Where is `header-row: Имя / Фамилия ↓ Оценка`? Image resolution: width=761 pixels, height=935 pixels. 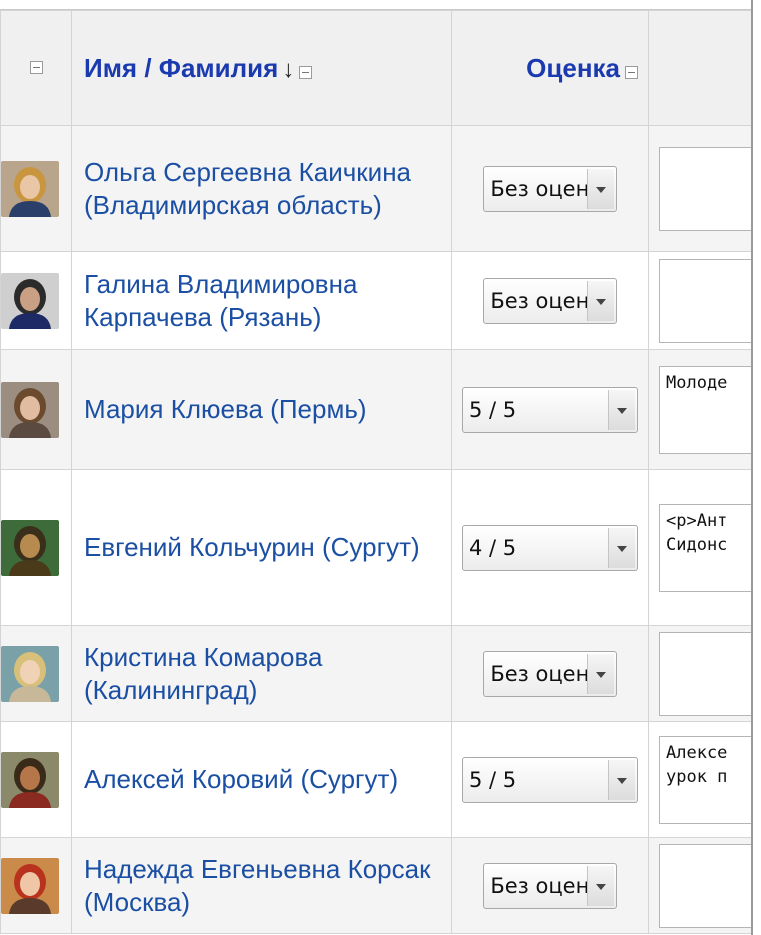 header-row: Имя / Фамилия ↓ Оценка is located at coordinates (376, 68).